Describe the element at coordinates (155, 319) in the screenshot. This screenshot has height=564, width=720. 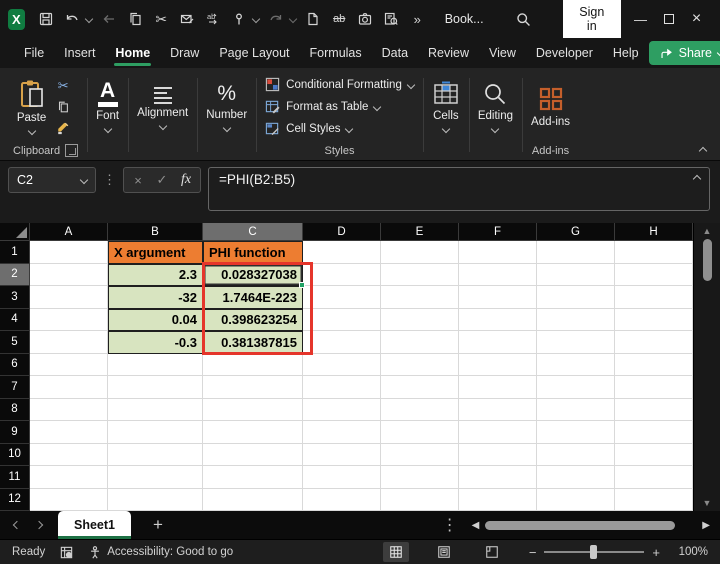
I see `cell-B4: 0.04` at that location.